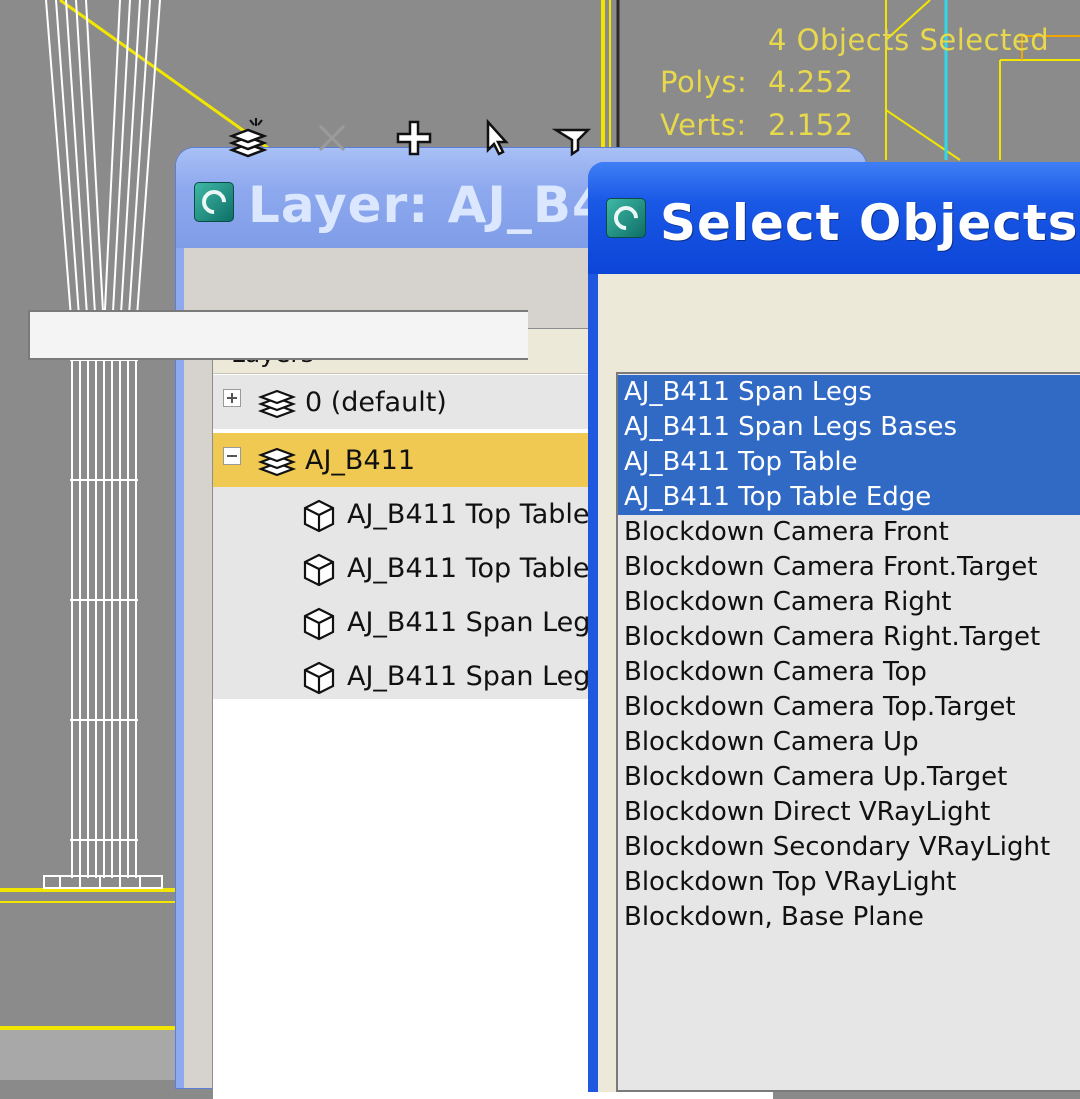 The height and width of the screenshot is (1099, 1080). I want to click on list-item: Blockdown Camera Top.Target, so click(849, 707).